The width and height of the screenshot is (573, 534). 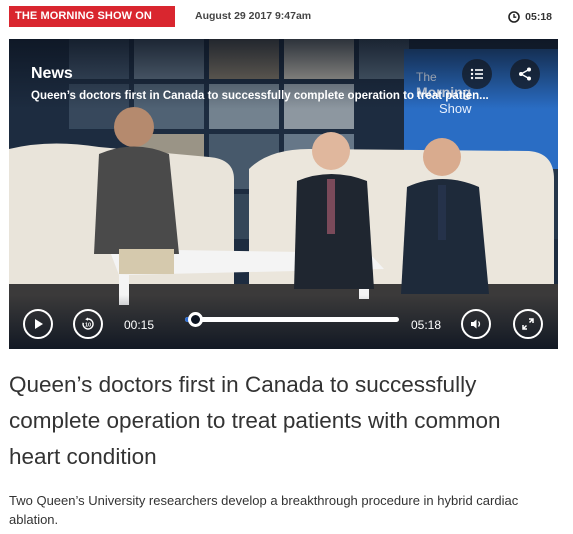 I want to click on fullscreen-icon, so click(x=528, y=324).